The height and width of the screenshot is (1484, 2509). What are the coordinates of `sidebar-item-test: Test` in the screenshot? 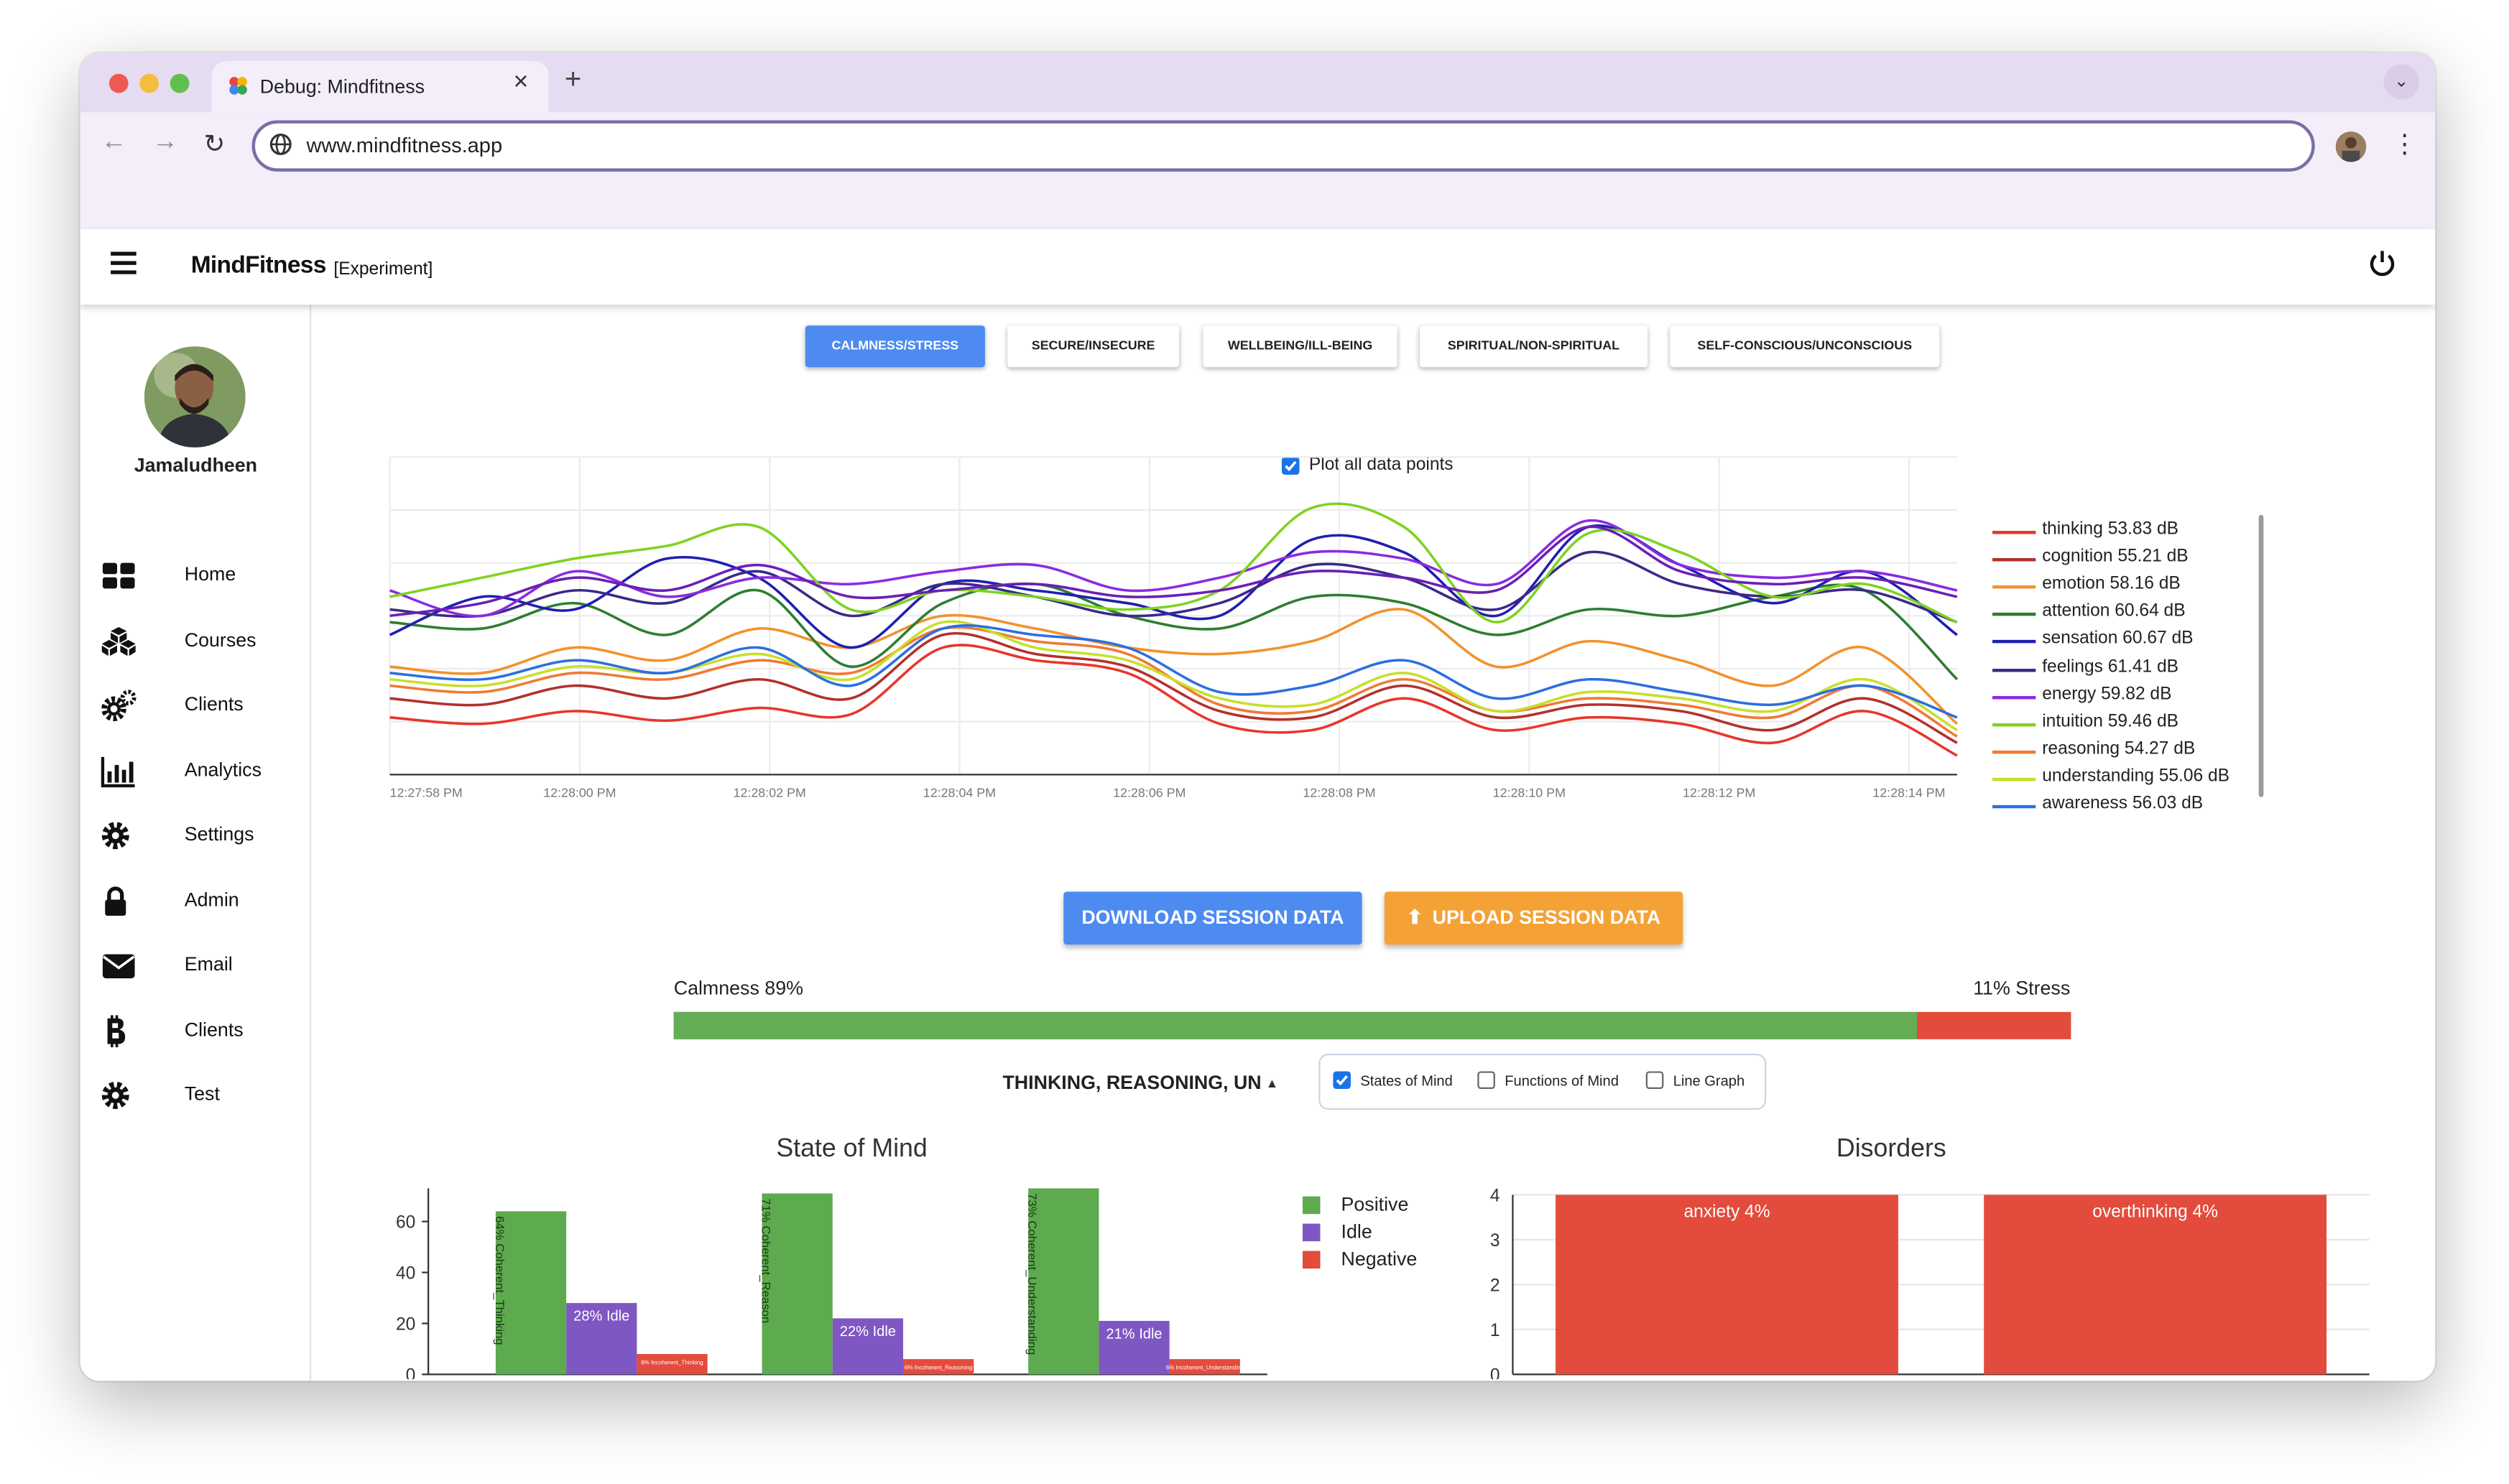 It's located at (196, 1095).